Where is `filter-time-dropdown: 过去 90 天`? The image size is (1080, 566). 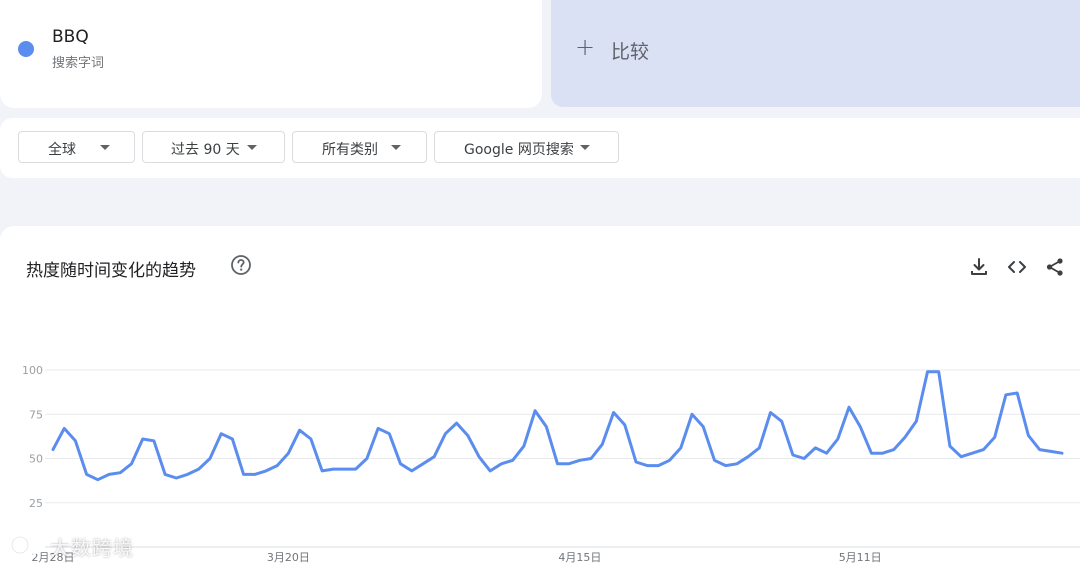 filter-time-dropdown: 过去 90 天 is located at coordinates (213, 147).